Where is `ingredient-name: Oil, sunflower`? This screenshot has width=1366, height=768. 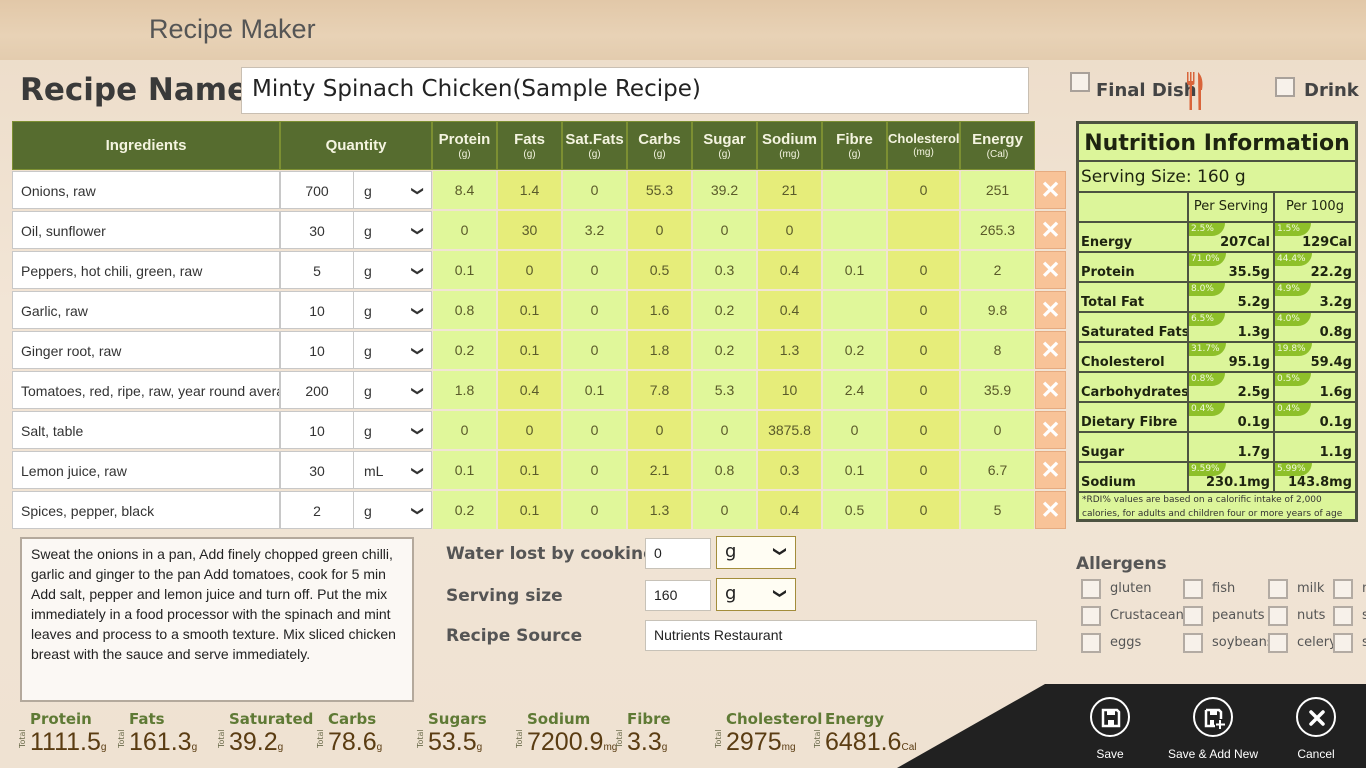 ingredient-name: Oil, sunflower is located at coordinates (146, 230).